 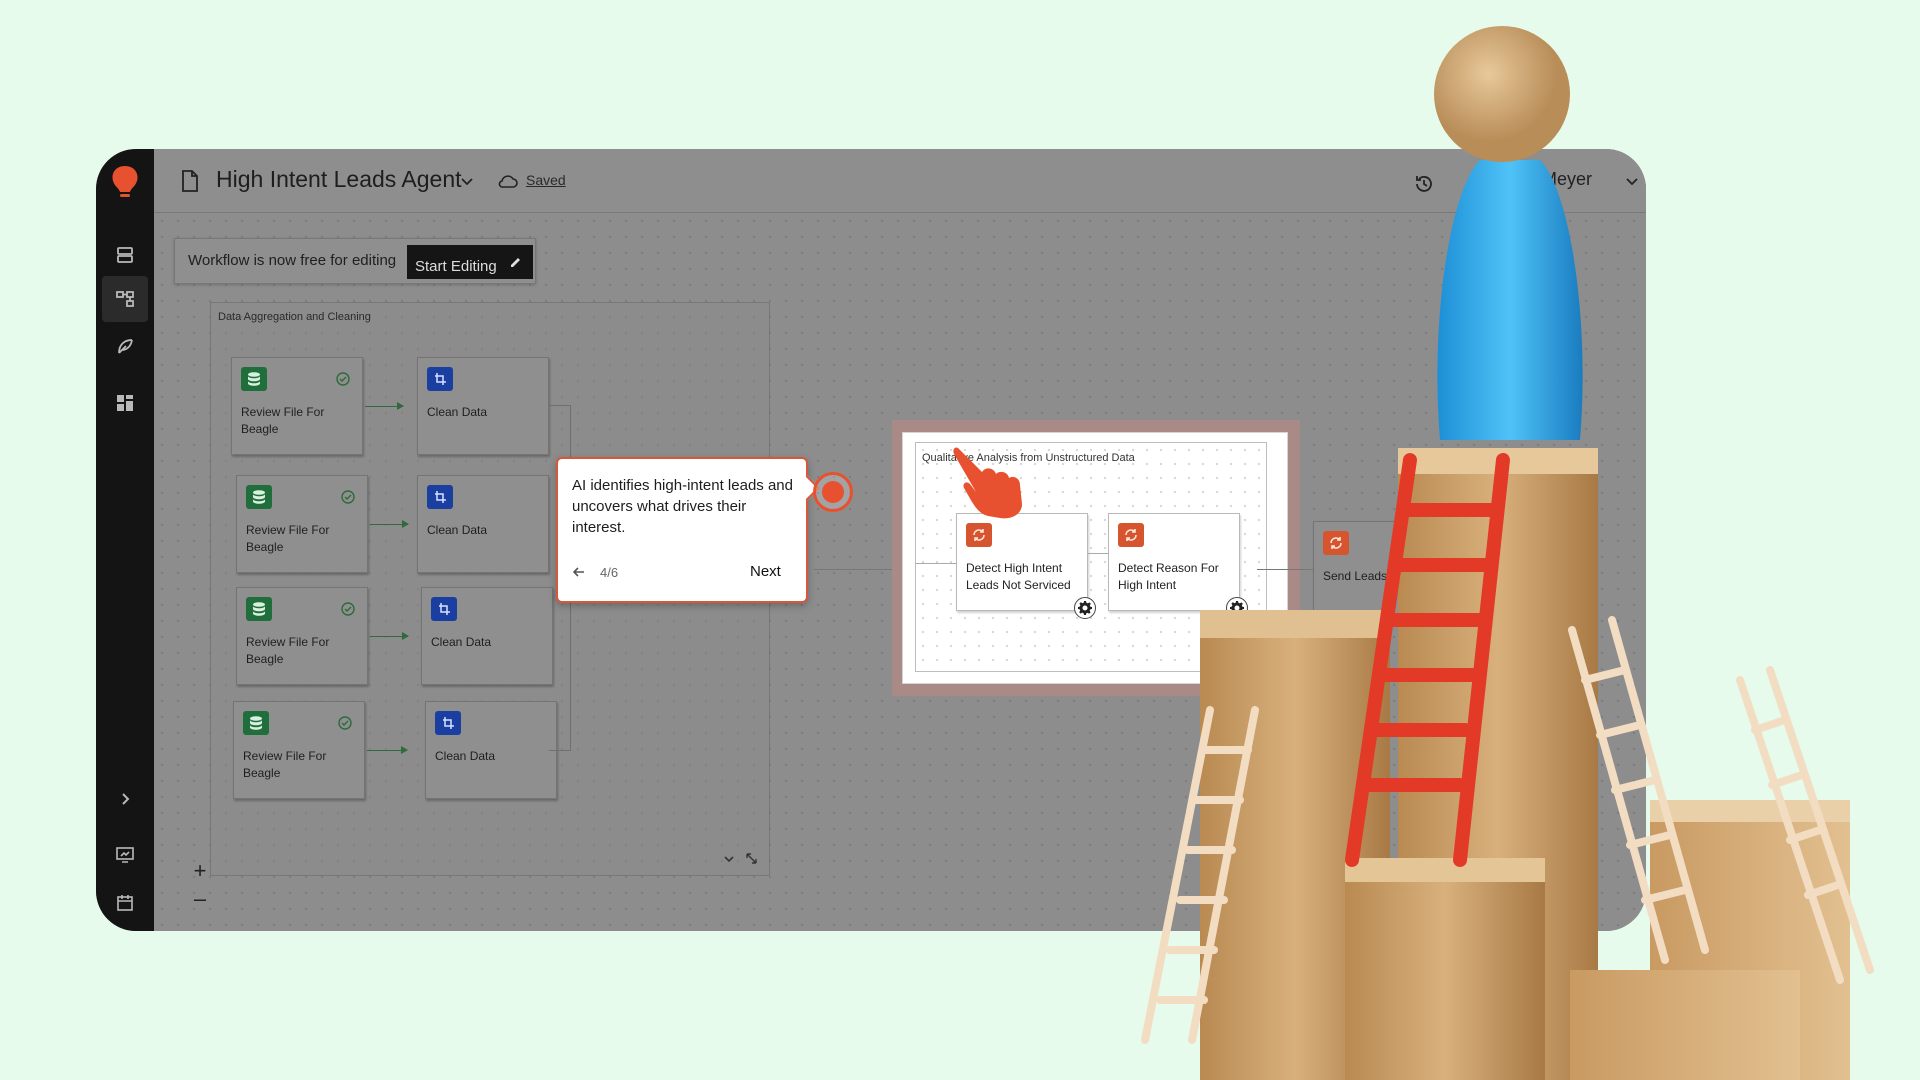 What do you see at coordinates (515, 262) in the screenshot?
I see `pencil-icon` at bounding box center [515, 262].